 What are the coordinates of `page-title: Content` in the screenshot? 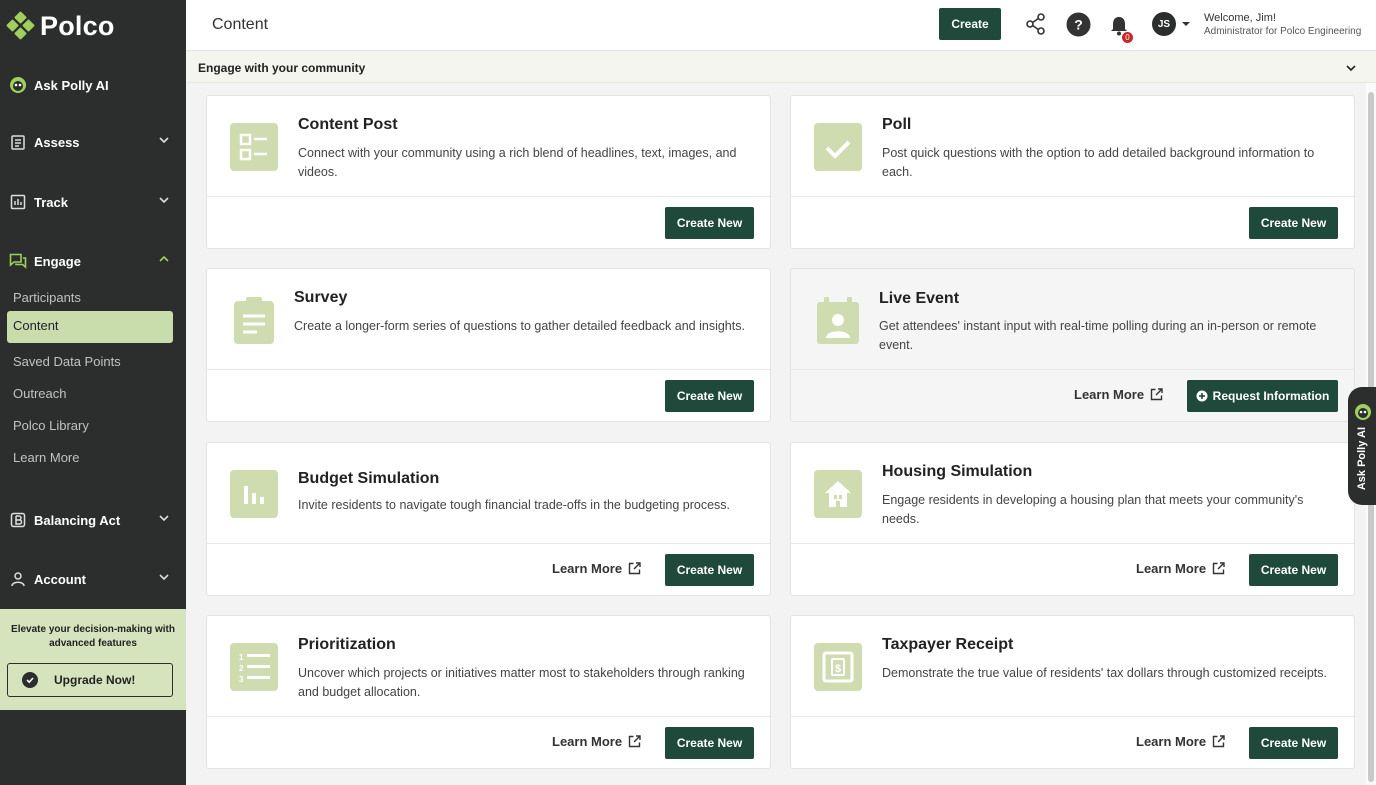 It's located at (240, 24).